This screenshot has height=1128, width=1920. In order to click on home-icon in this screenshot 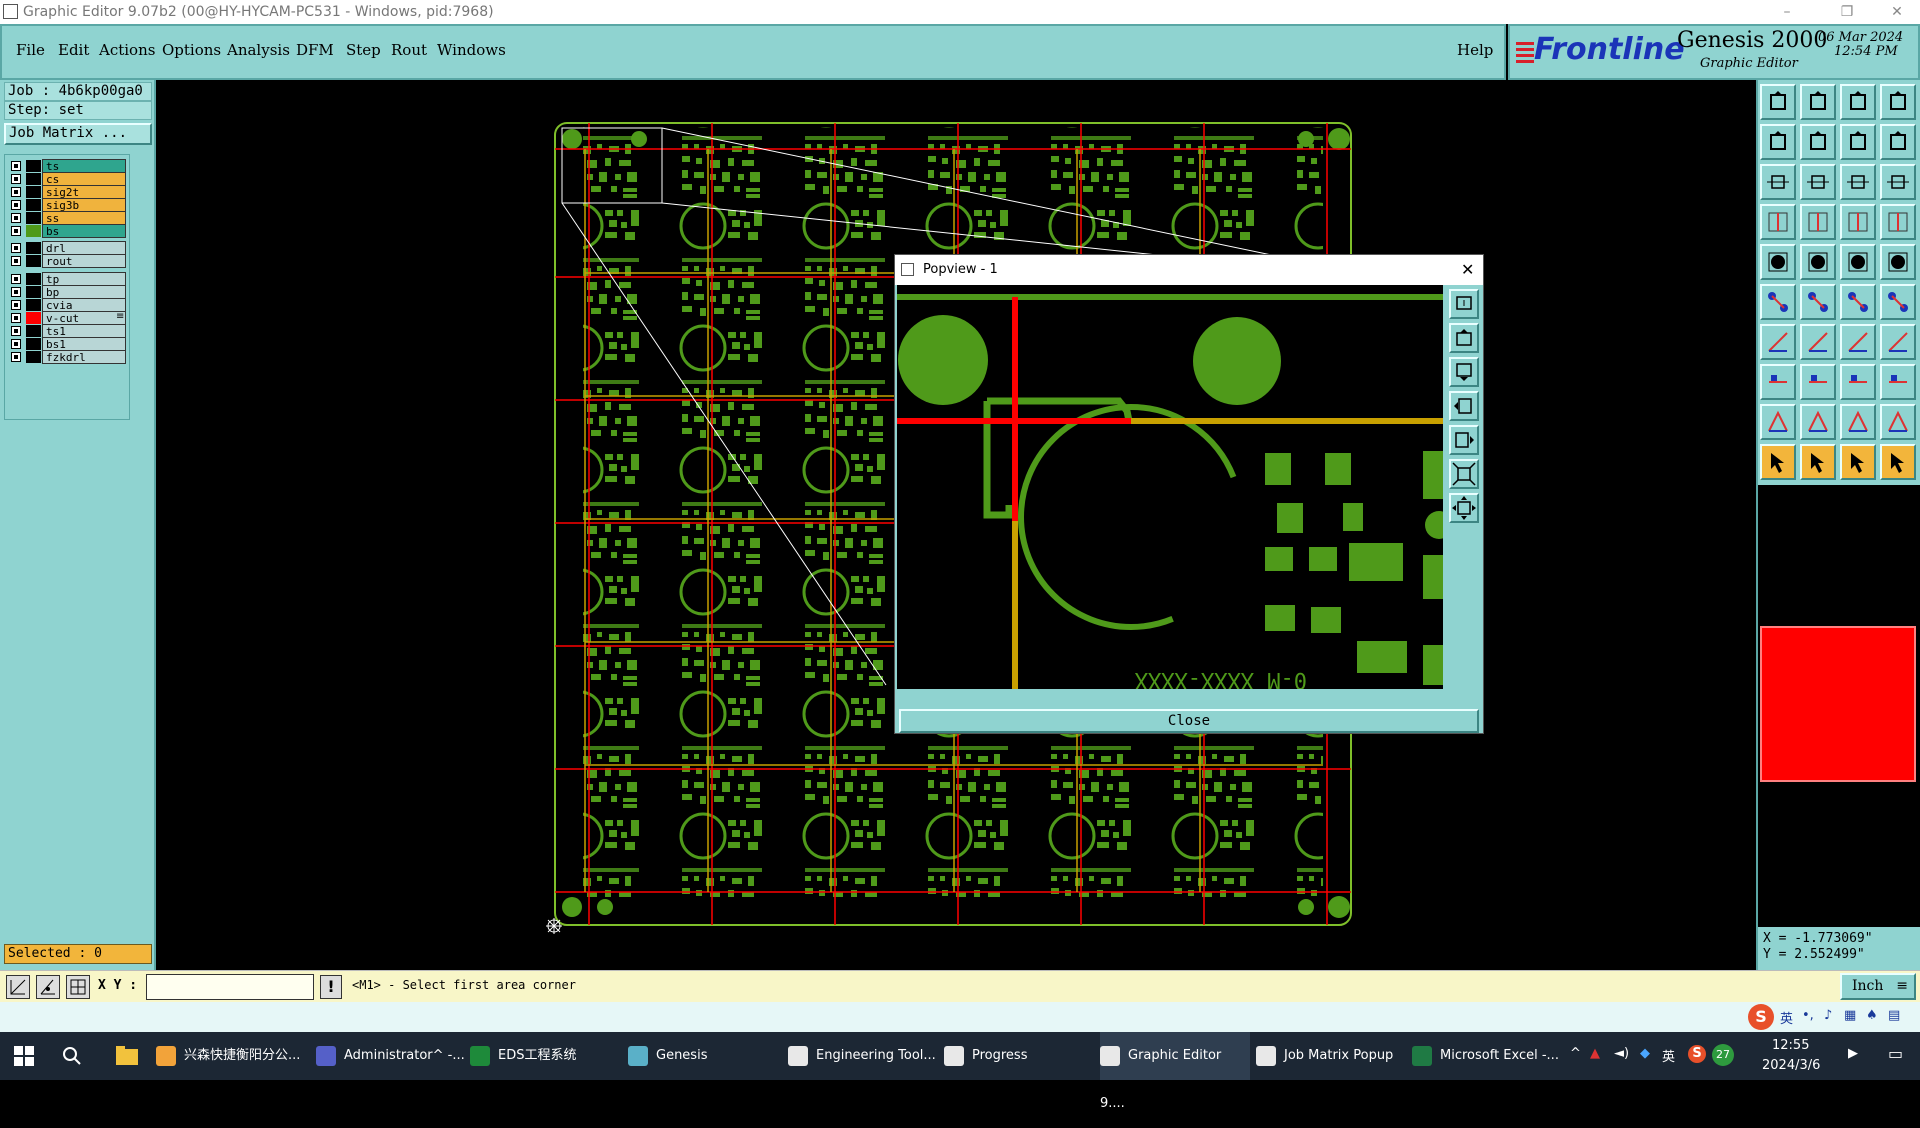, I will do `click(1858, 102)`.